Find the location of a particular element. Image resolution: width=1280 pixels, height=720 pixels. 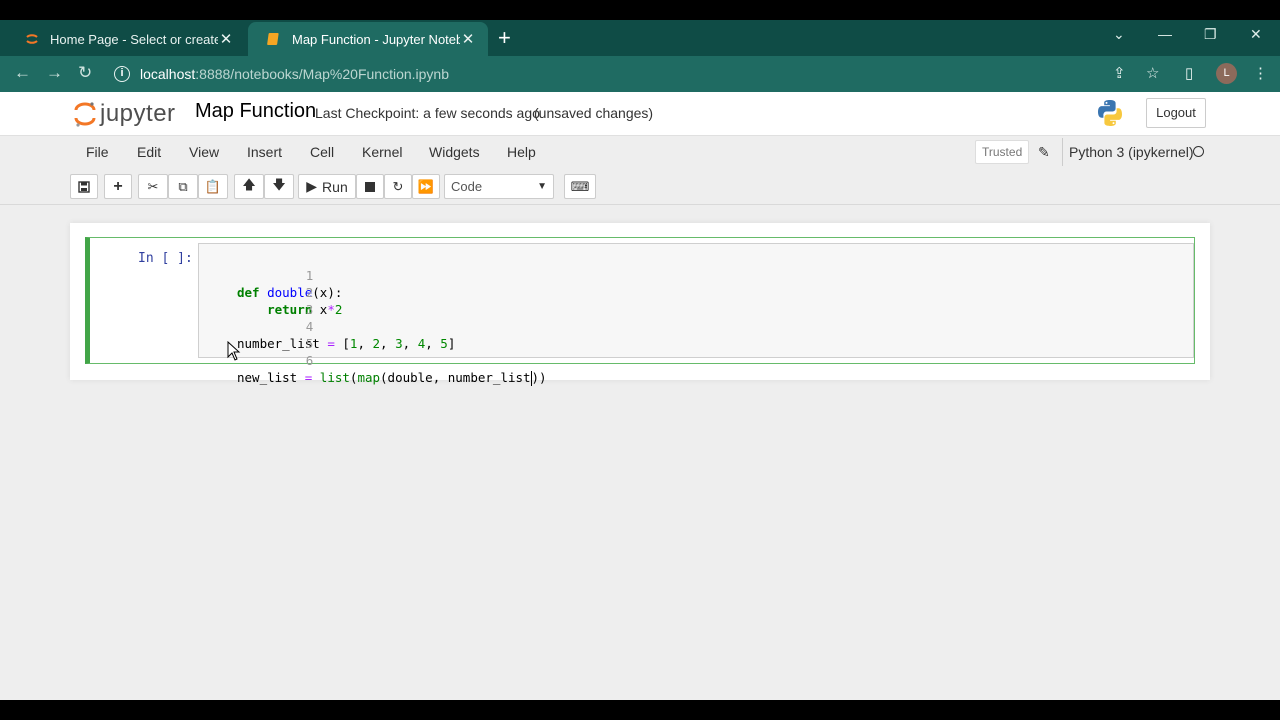

code-line: 1 def double(x): is located at coordinates (270, 275).